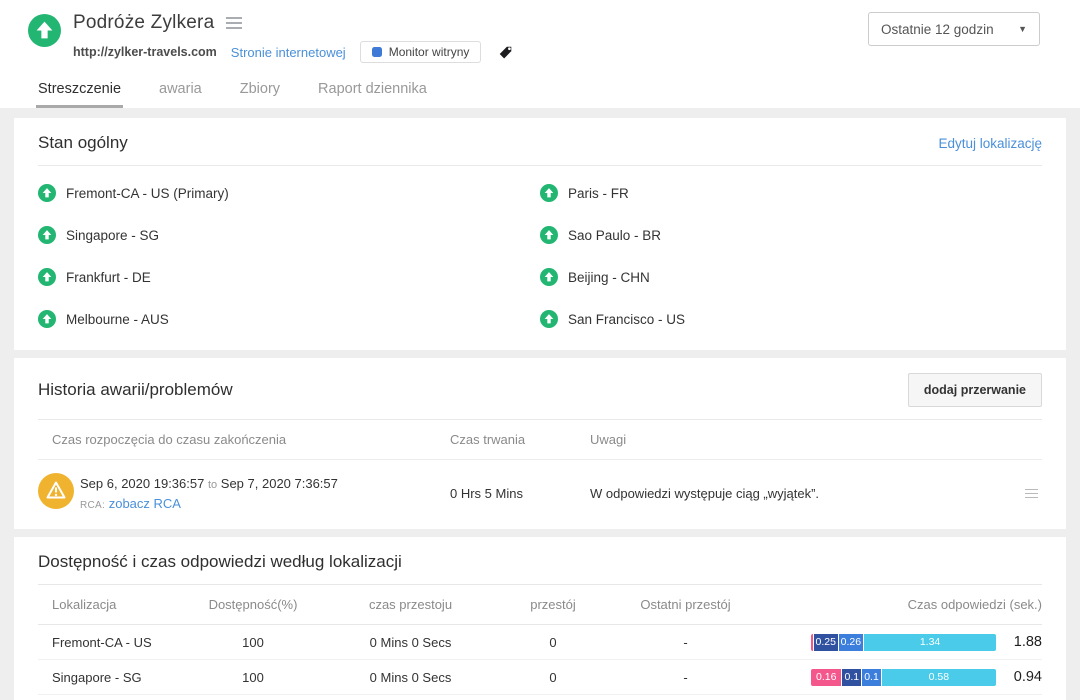 This screenshot has width=1080, height=700. I want to click on location-label: Paris - FR, so click(598, 193).